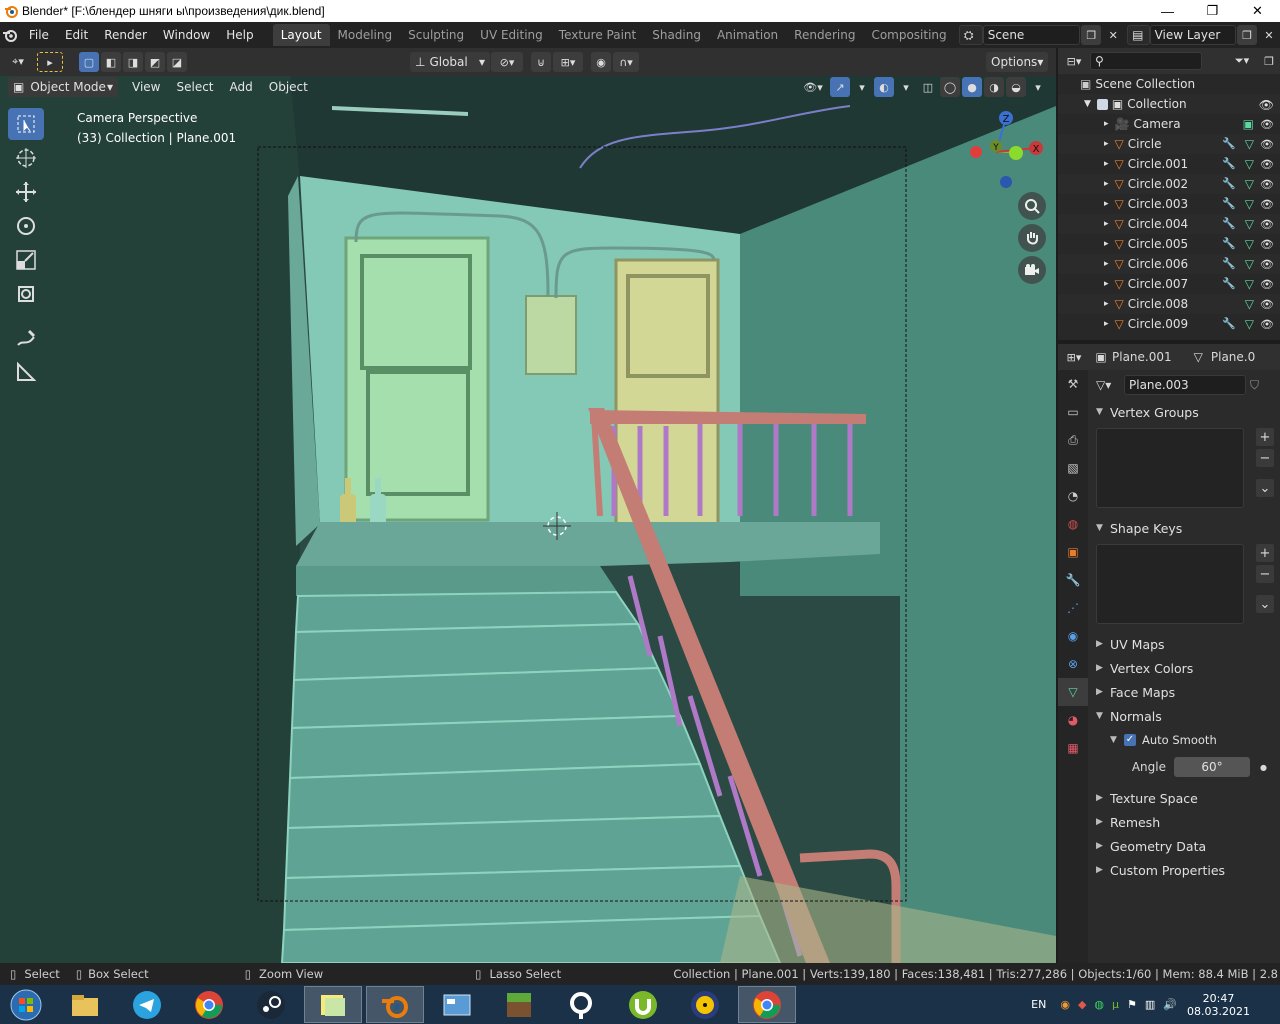 This screenshot has height=1024, width=1280. What do you see at coordinates (1038, 1004) in the screenshot?
I see `language-indicator: EN` at bounding box center [1038, 1004].